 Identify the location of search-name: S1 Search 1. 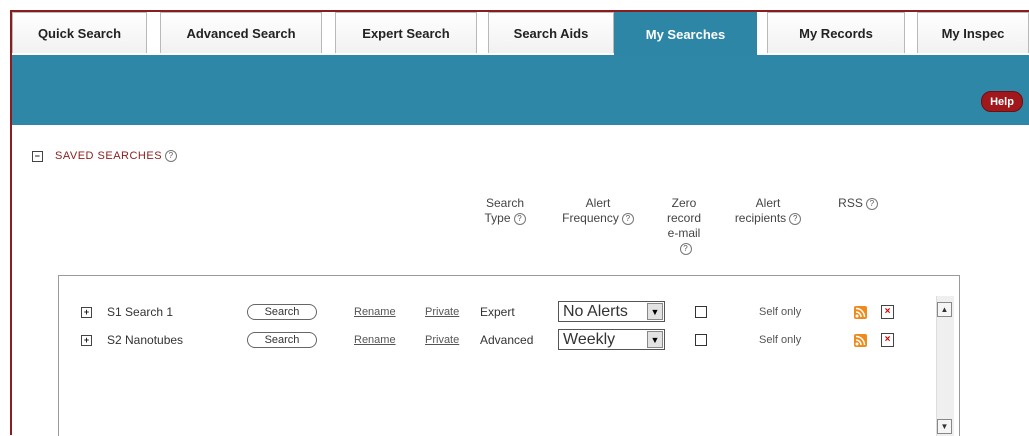
(140, 312).